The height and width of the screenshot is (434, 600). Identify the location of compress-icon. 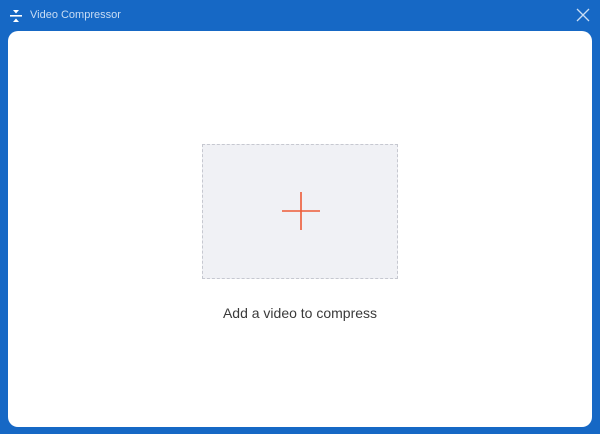
(16, 16).